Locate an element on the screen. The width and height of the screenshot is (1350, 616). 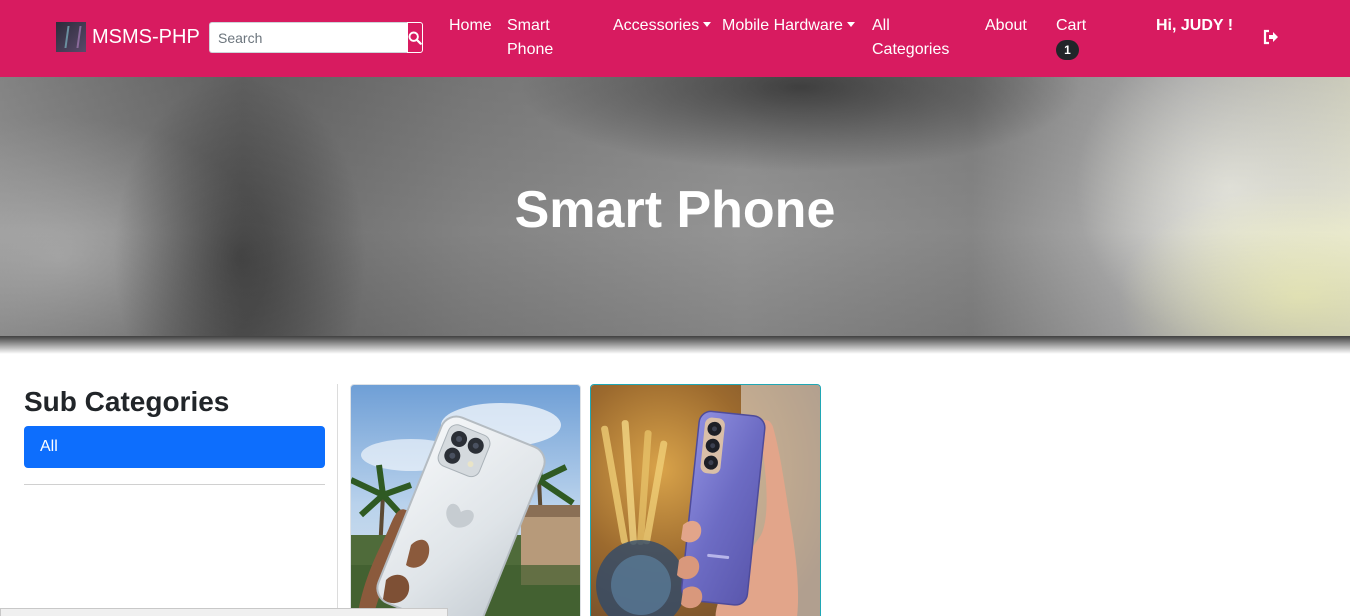
search-button is located at coordinates (415, 37).